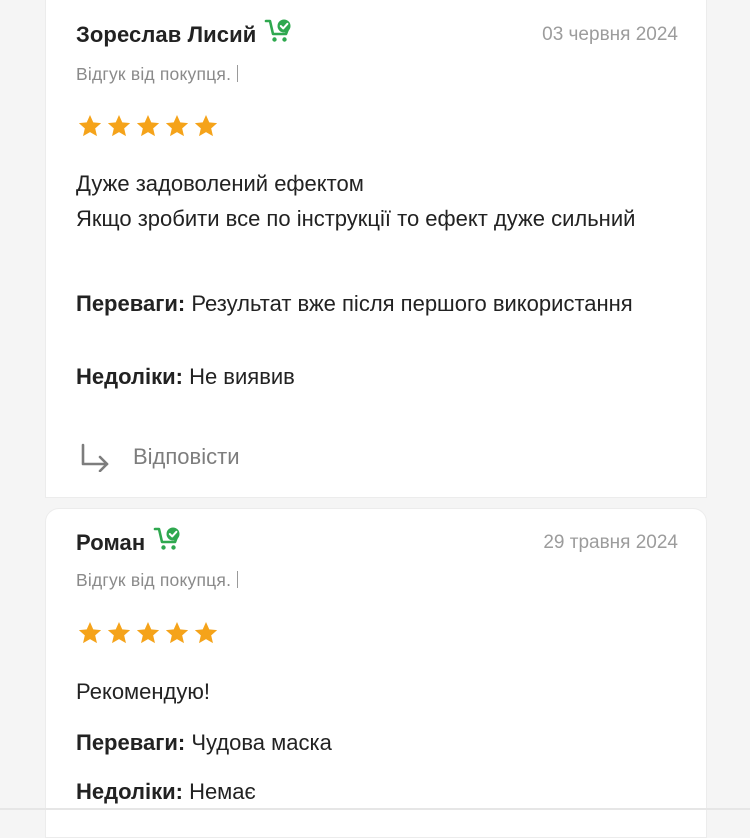 The height and width of the screenshot is (838, 750). Describe the element at coordinates (371, 742) in the screenshot. I see `review-pros: Переваги: Чудова маска` at that location.